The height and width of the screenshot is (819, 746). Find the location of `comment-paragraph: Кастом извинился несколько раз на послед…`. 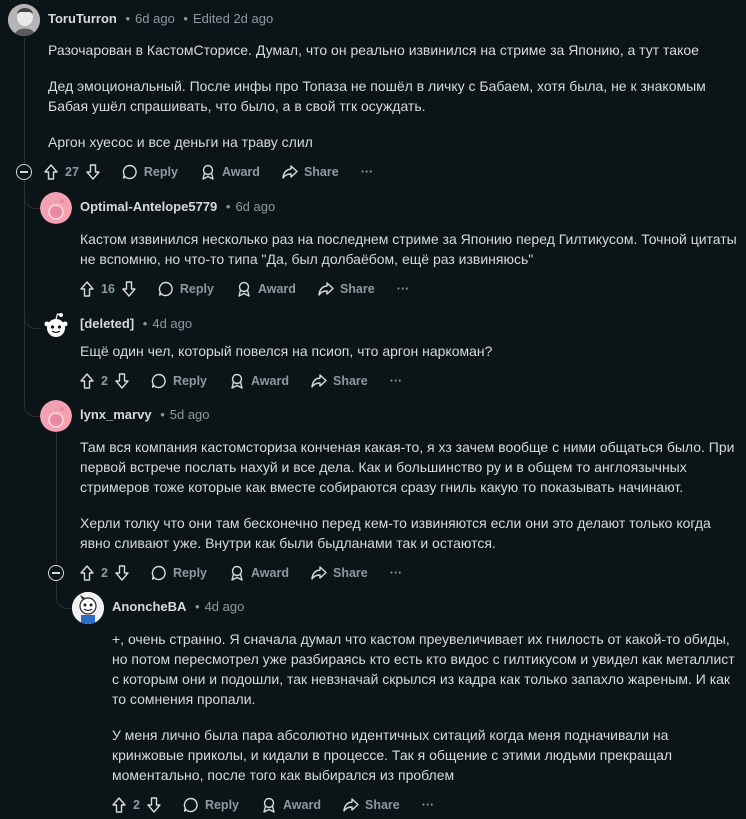

comment-paragraph: Кастом извинился несколько раз на послед… is located at coordinates (408, 249).